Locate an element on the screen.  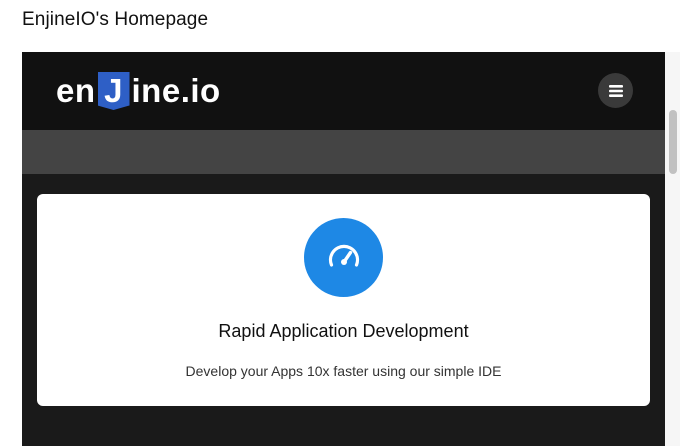
menu-button is located at coordinates (615, 90).